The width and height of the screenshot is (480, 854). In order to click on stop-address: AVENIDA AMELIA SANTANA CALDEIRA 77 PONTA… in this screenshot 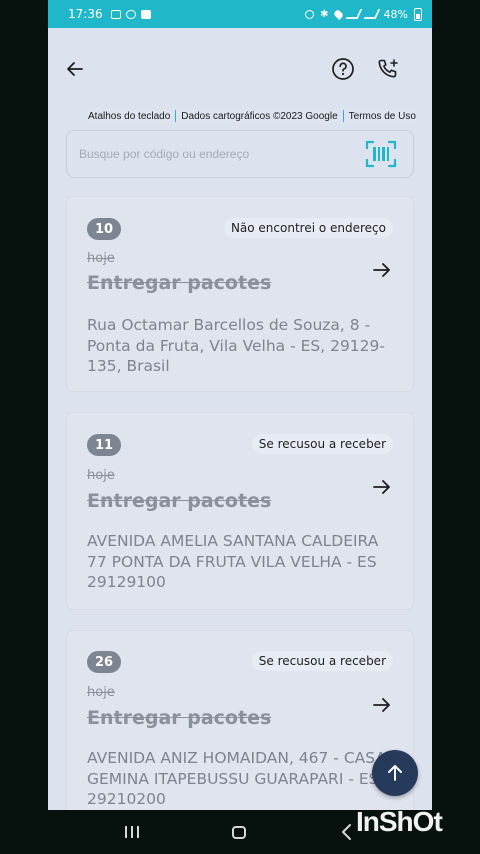, I will do `click(233, 561)`.